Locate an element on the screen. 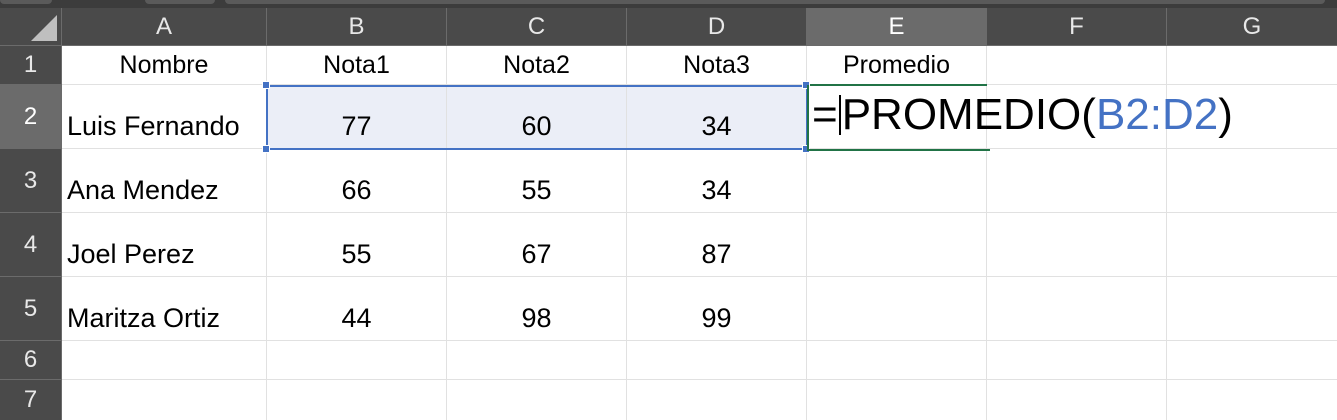 Image resolution: width=1337 pixels, height=420 pixels. text-caret is located at coordinates (839, 115).